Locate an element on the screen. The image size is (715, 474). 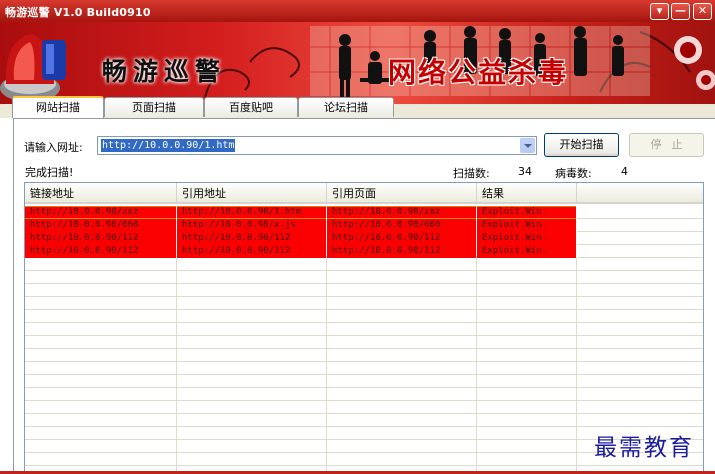
cell-ref-page: http://10.0.0.90/zaz is located at coordinates (402, 212).